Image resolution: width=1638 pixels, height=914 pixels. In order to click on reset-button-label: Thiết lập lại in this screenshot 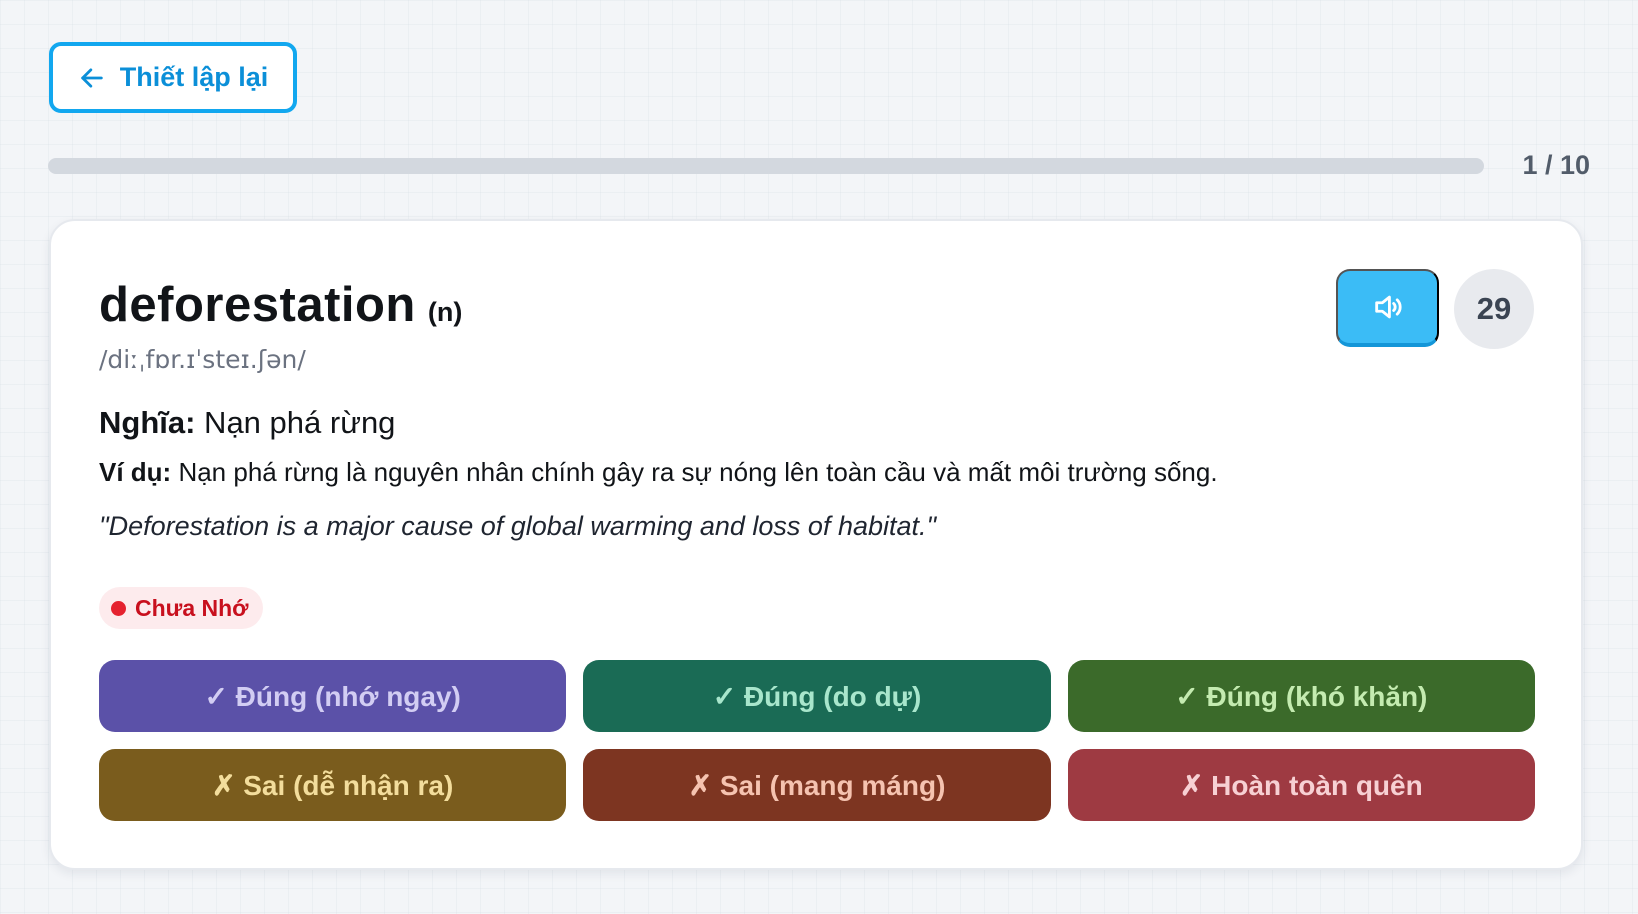, I will do `click(194, 77)`.